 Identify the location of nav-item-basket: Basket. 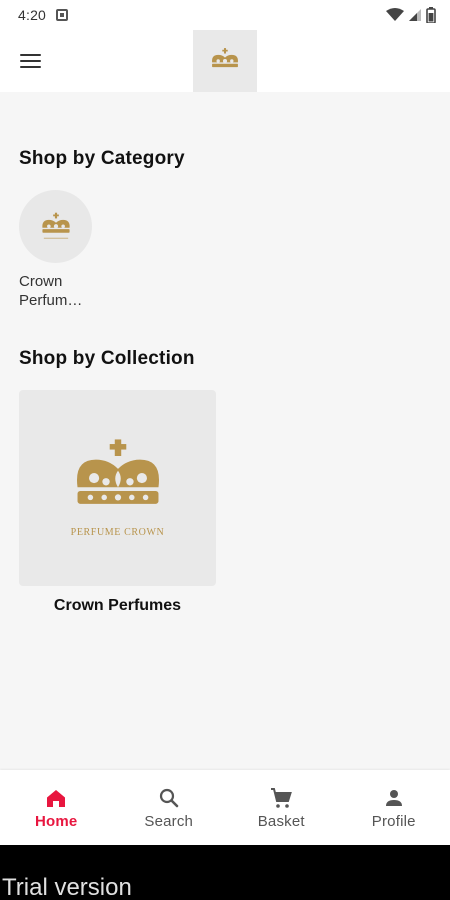
(281, 807).